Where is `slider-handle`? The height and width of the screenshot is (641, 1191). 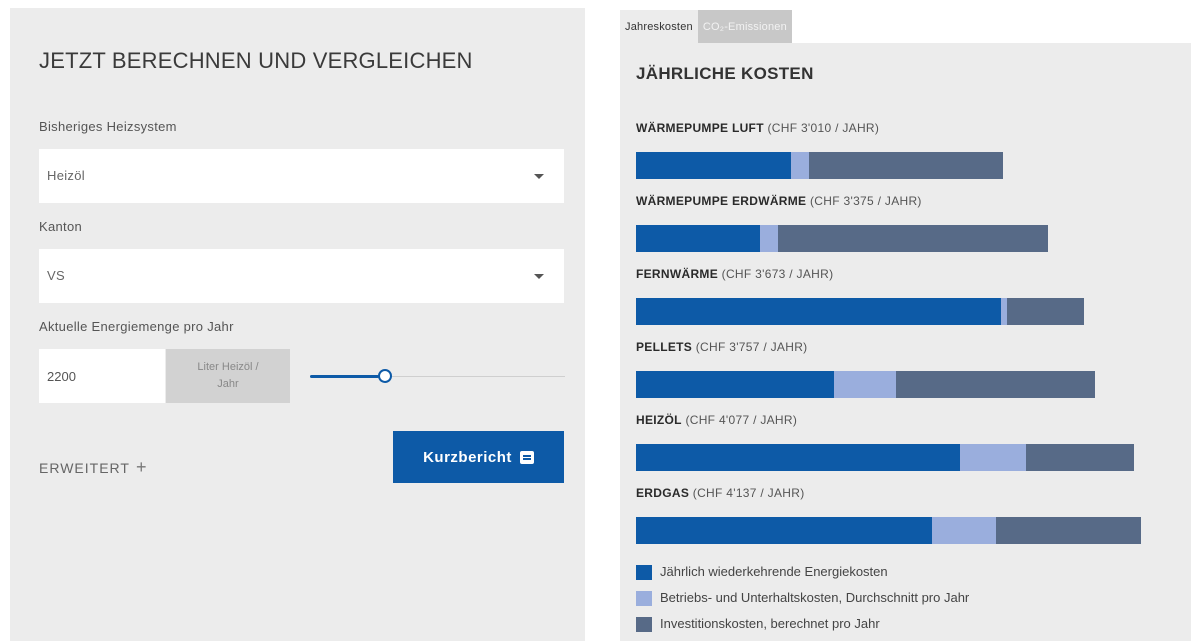
slider-handle is located at coordinates (385, 376).